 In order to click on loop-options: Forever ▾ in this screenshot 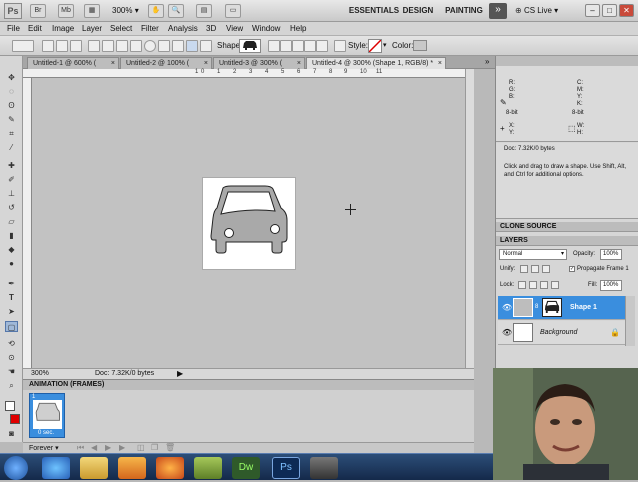, I will do `click(44, 448)`.